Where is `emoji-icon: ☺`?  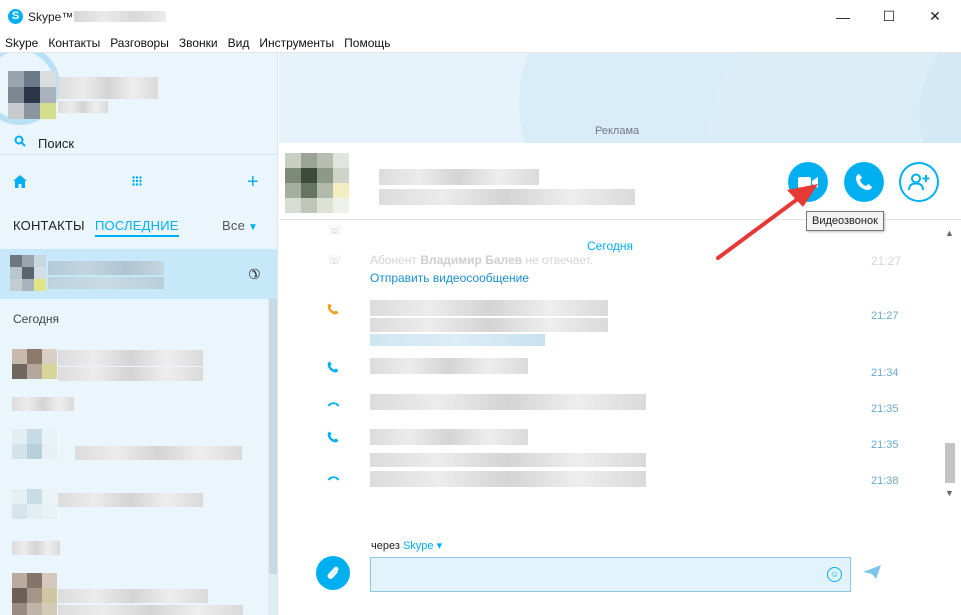
emoji-icon: ☺ is located at coordinates (834, 574).